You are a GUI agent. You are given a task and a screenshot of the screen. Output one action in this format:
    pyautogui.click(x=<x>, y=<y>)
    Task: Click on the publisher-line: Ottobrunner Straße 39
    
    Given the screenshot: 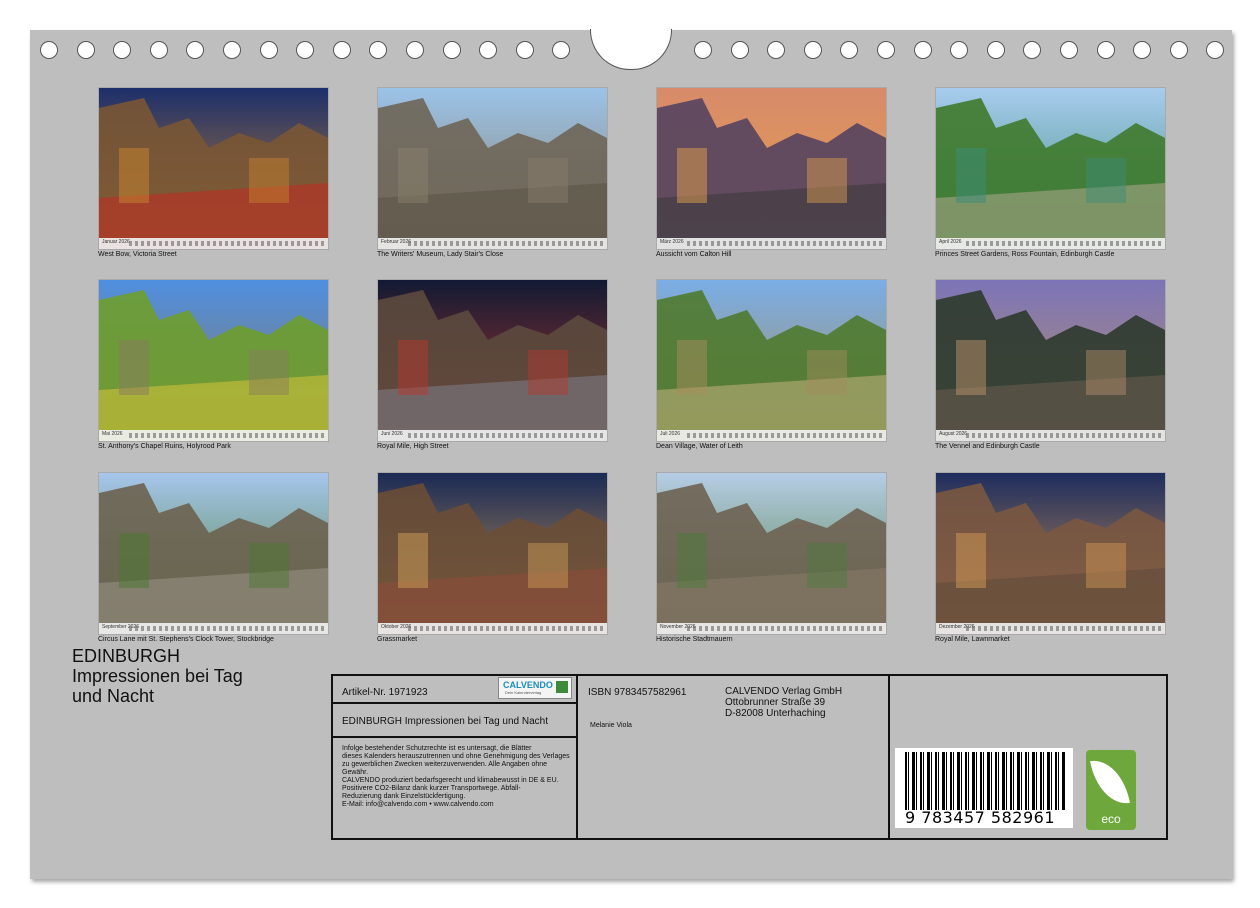 What is the action you would take?
    pyautogui.click(x=775, y=702)
    